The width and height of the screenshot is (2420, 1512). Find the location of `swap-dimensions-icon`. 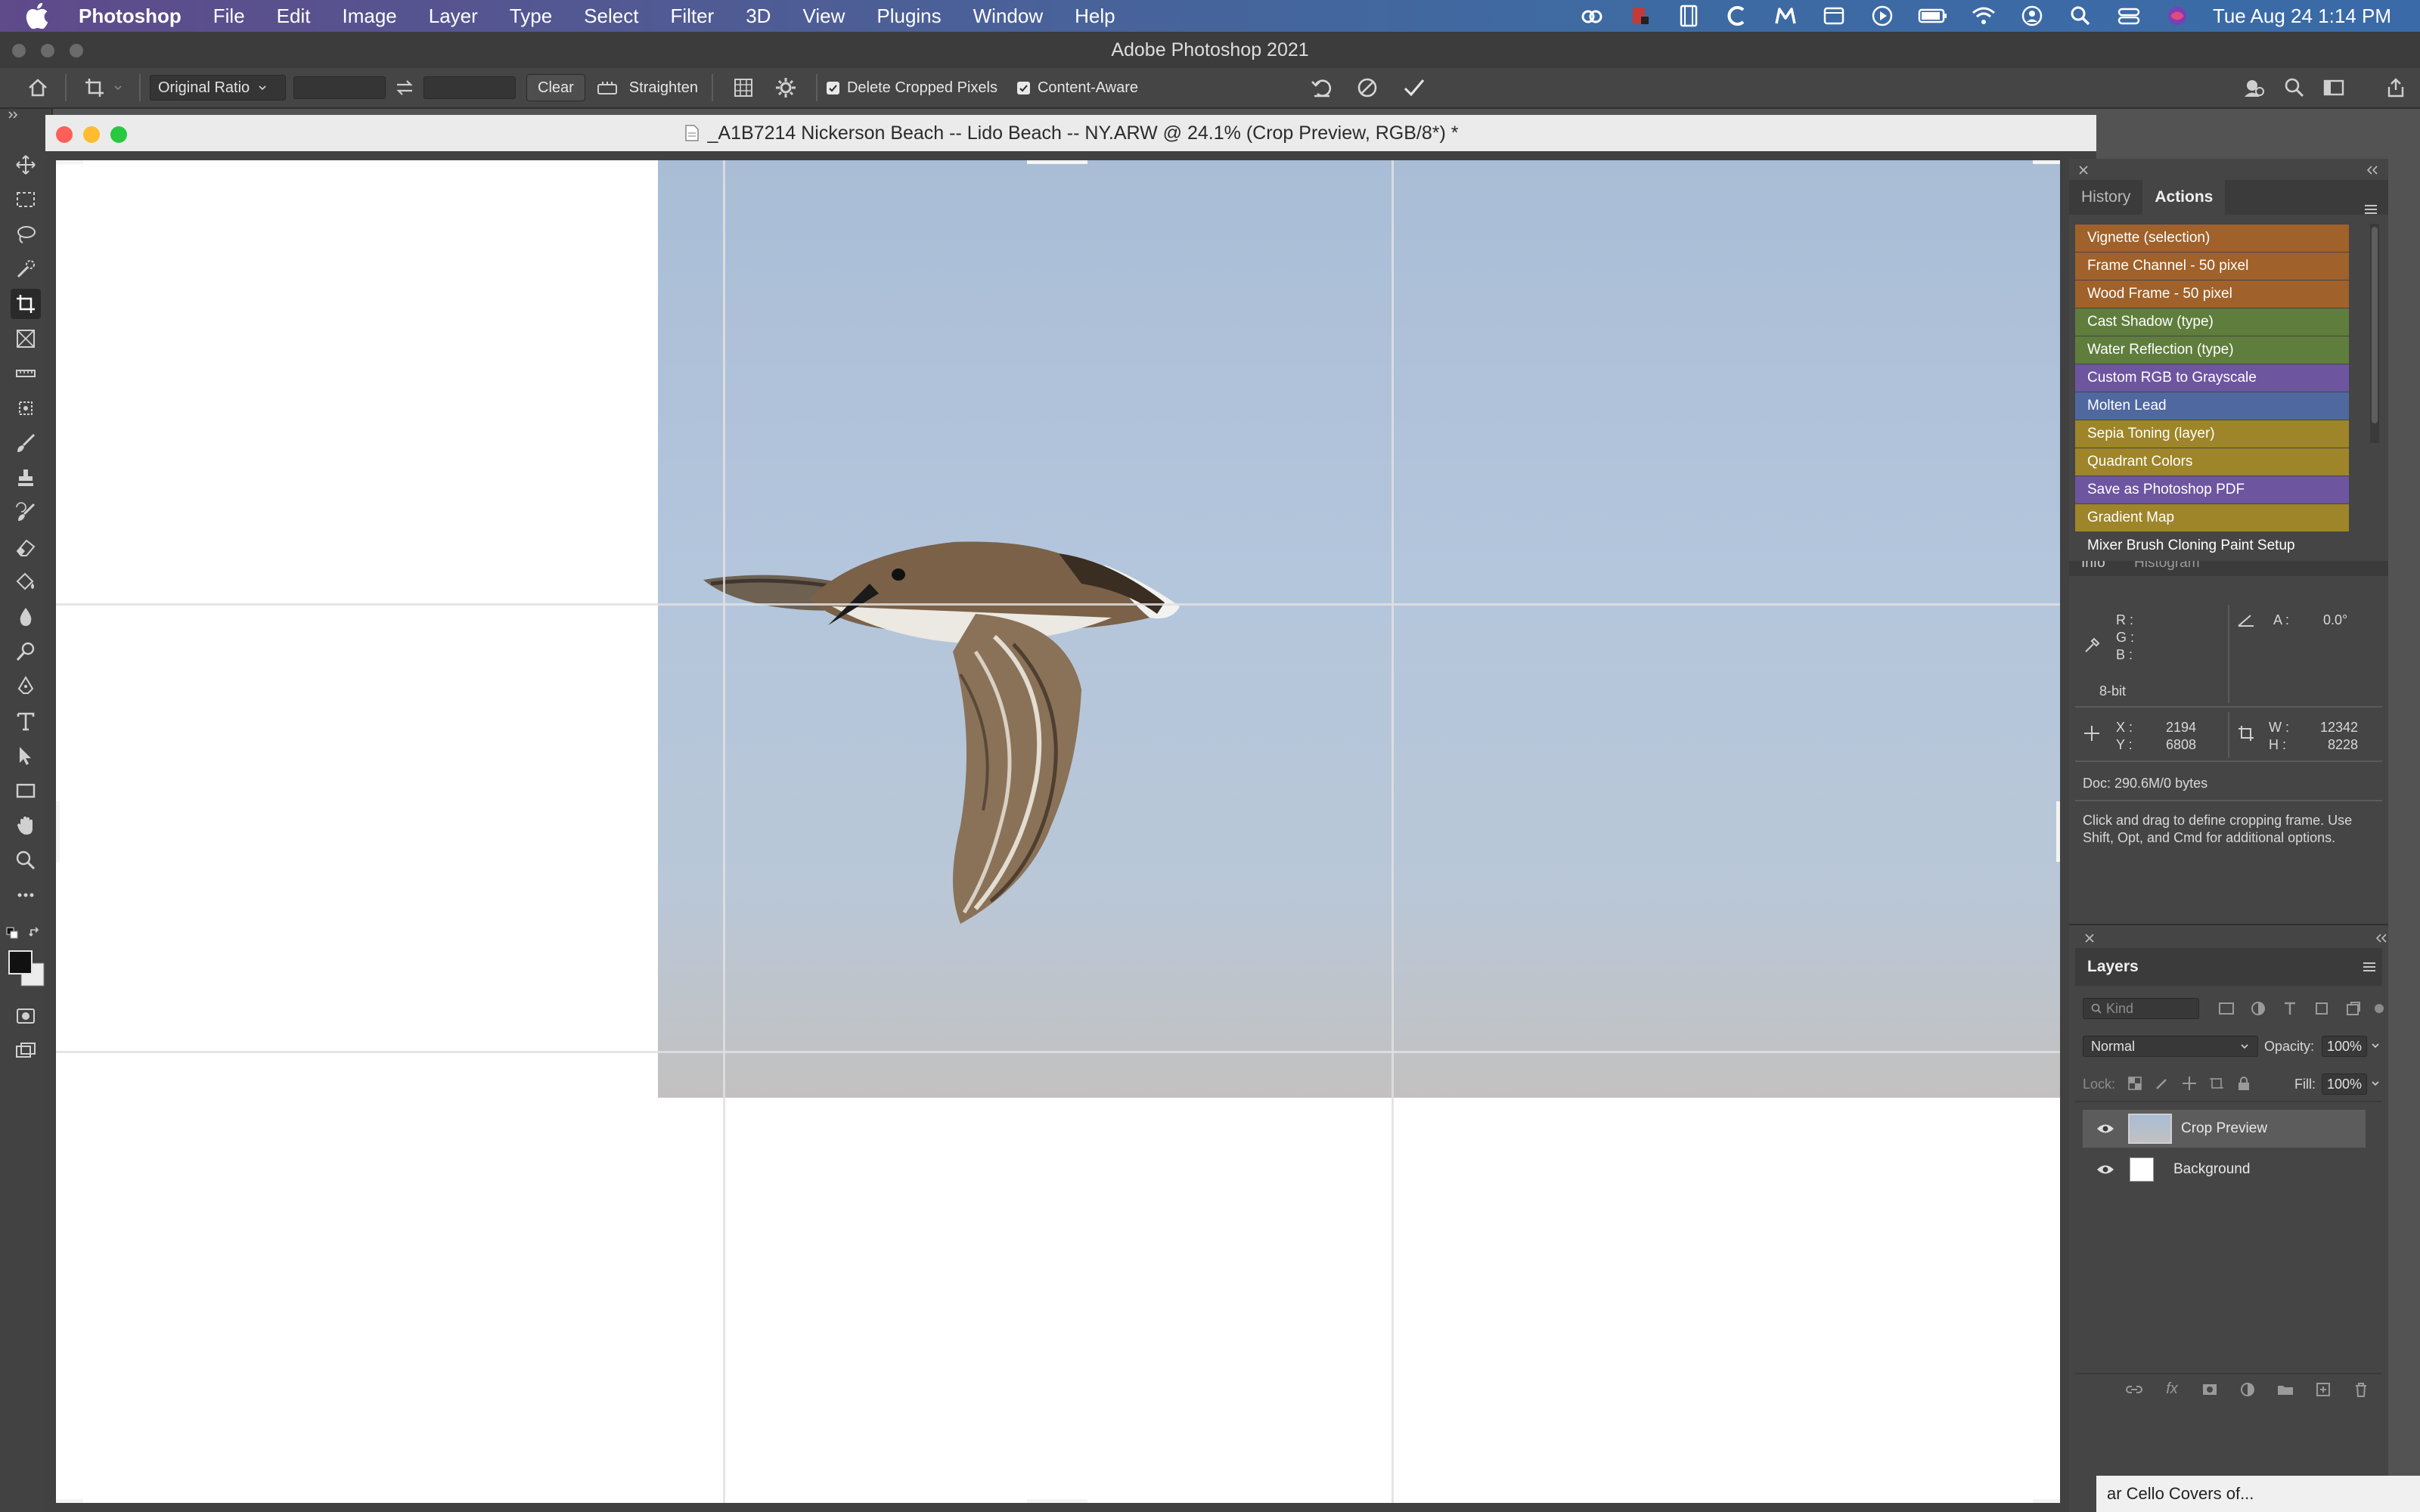

swap-dimensions-icon is located at coordinates (405, 88).